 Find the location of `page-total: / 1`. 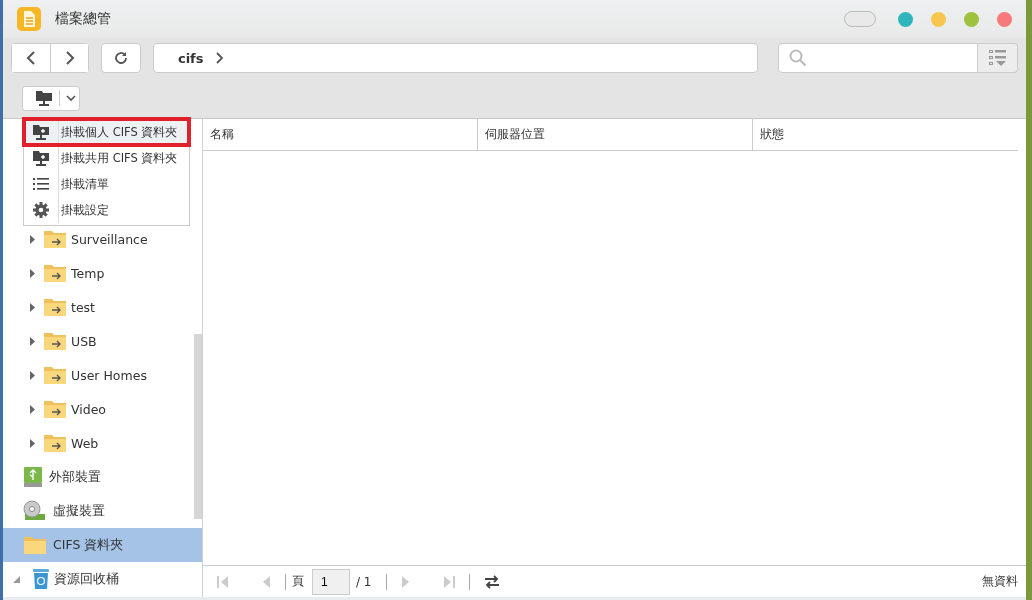

page-total: / 1 is located at coordinates (364, 581).